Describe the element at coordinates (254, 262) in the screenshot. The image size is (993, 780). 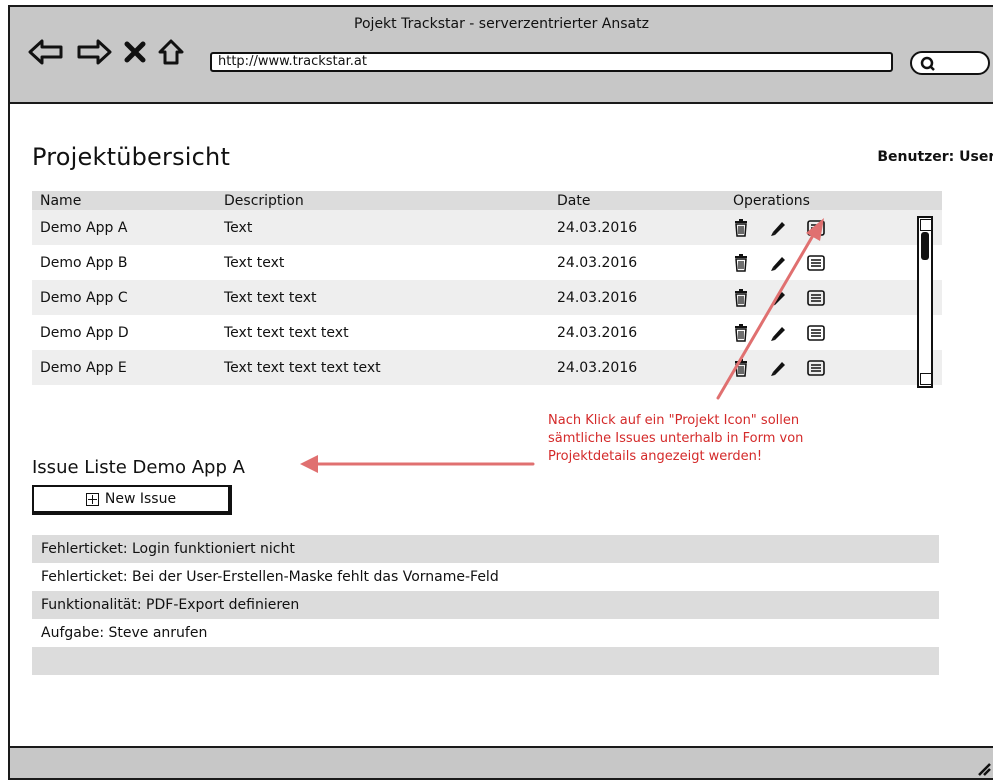
I see `cell-description: Text text` at that location.